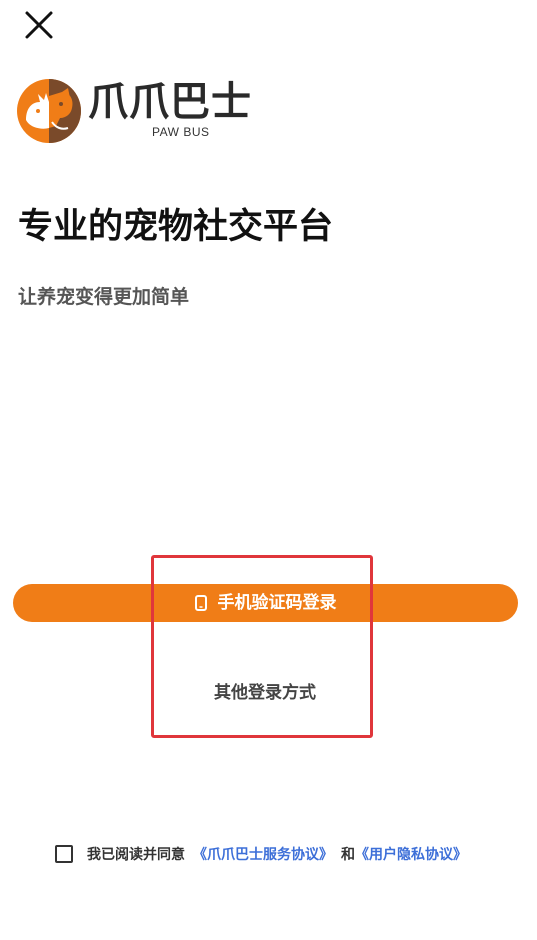 Image resolution: width=537 pixels, height=940 pixels. I want to click on highlight-annotation-box, so click(262, 646).